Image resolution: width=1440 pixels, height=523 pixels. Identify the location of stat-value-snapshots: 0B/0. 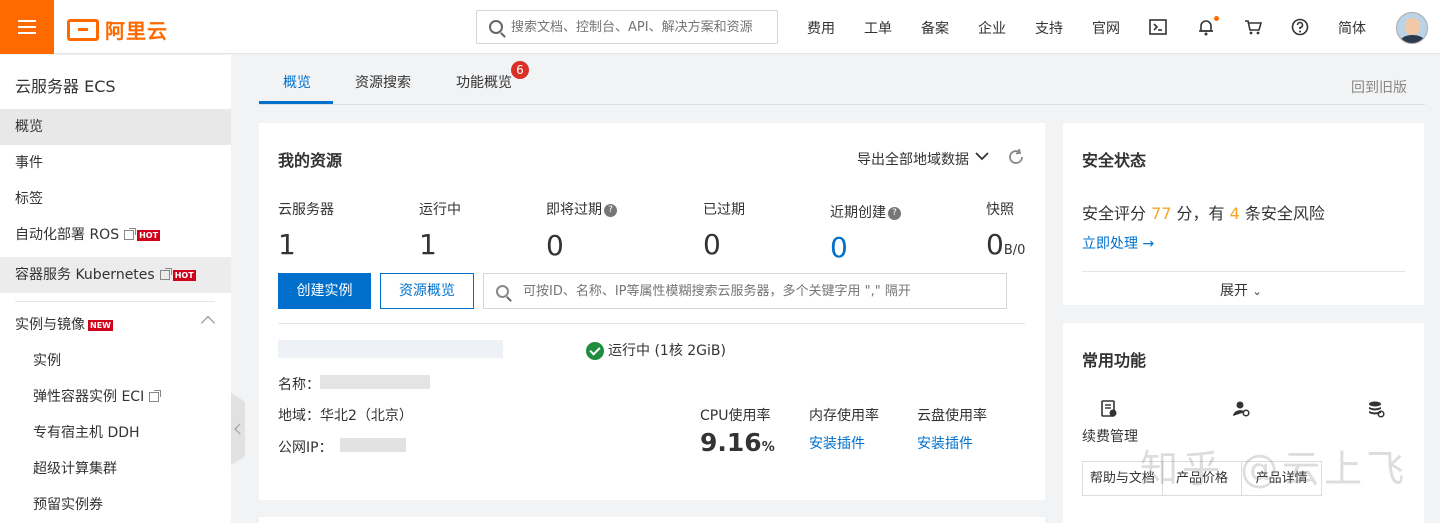
(1005, 244).